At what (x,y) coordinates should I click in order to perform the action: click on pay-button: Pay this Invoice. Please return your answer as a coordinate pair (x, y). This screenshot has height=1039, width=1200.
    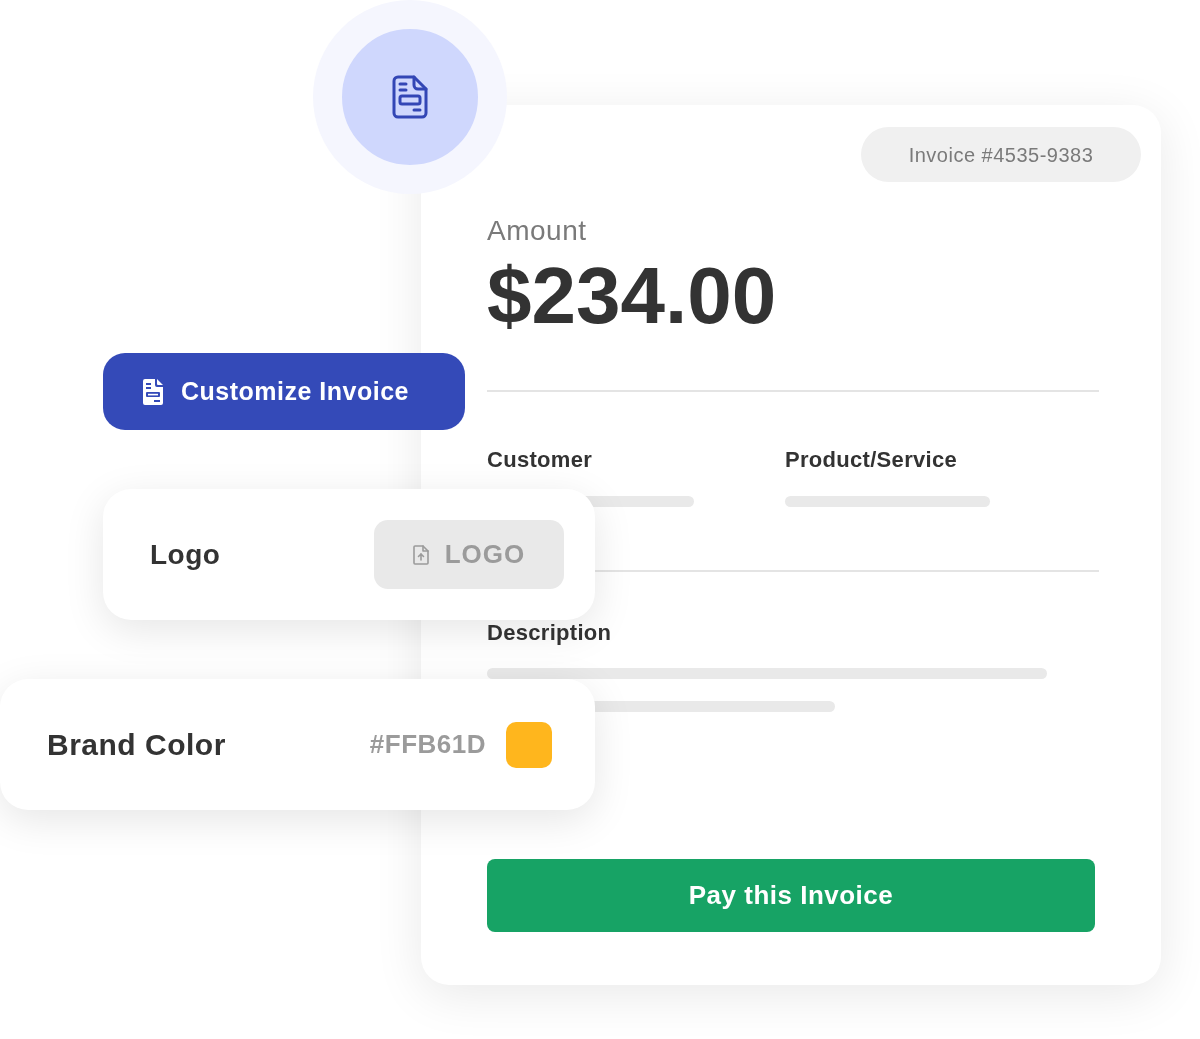
    Looking at the image, I should click on (791, 895).